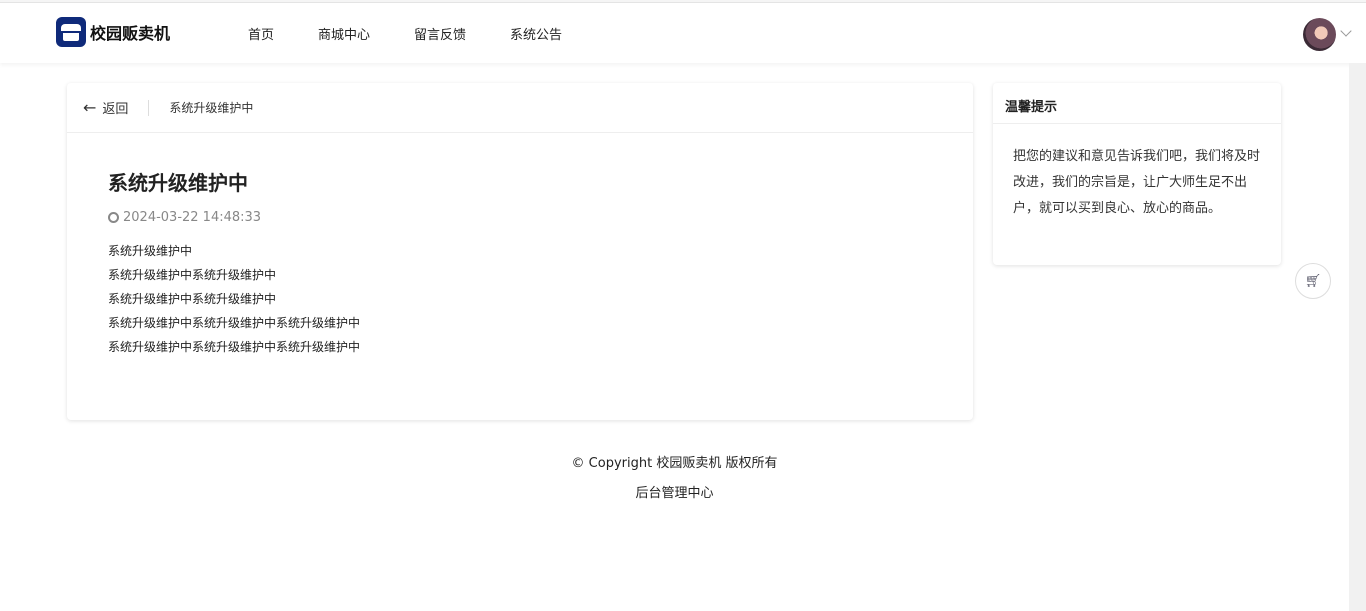 The height and width of the screenshot is (611, 1366). I want to click on nav-feedback: 留言反馈, so click(440, 33).